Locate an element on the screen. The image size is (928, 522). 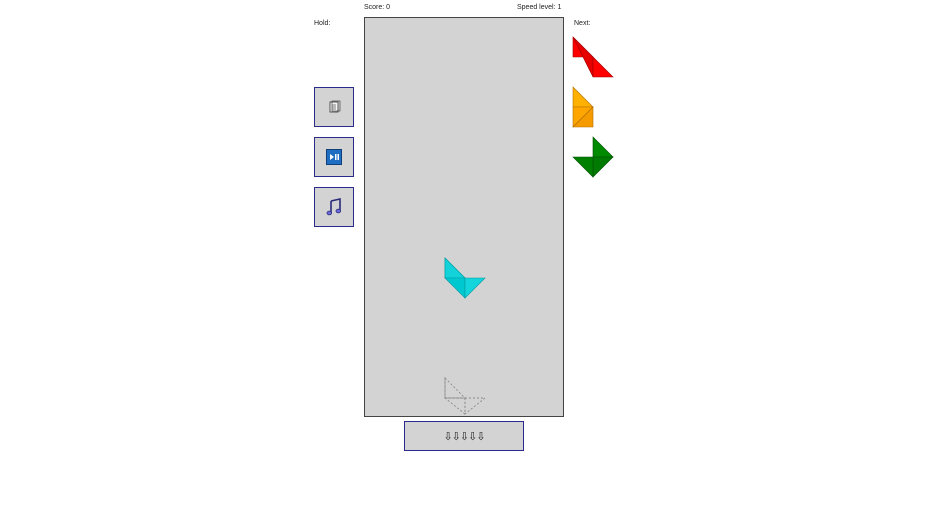
drop-arrows-icon: ⇩⇩⇩⇩⇩ is located at coordinates (464, 436).